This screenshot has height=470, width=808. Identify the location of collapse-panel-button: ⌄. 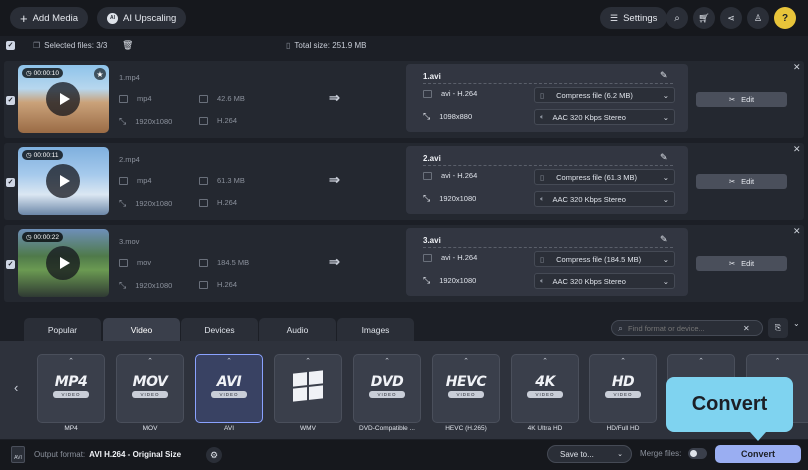
(796, 323).